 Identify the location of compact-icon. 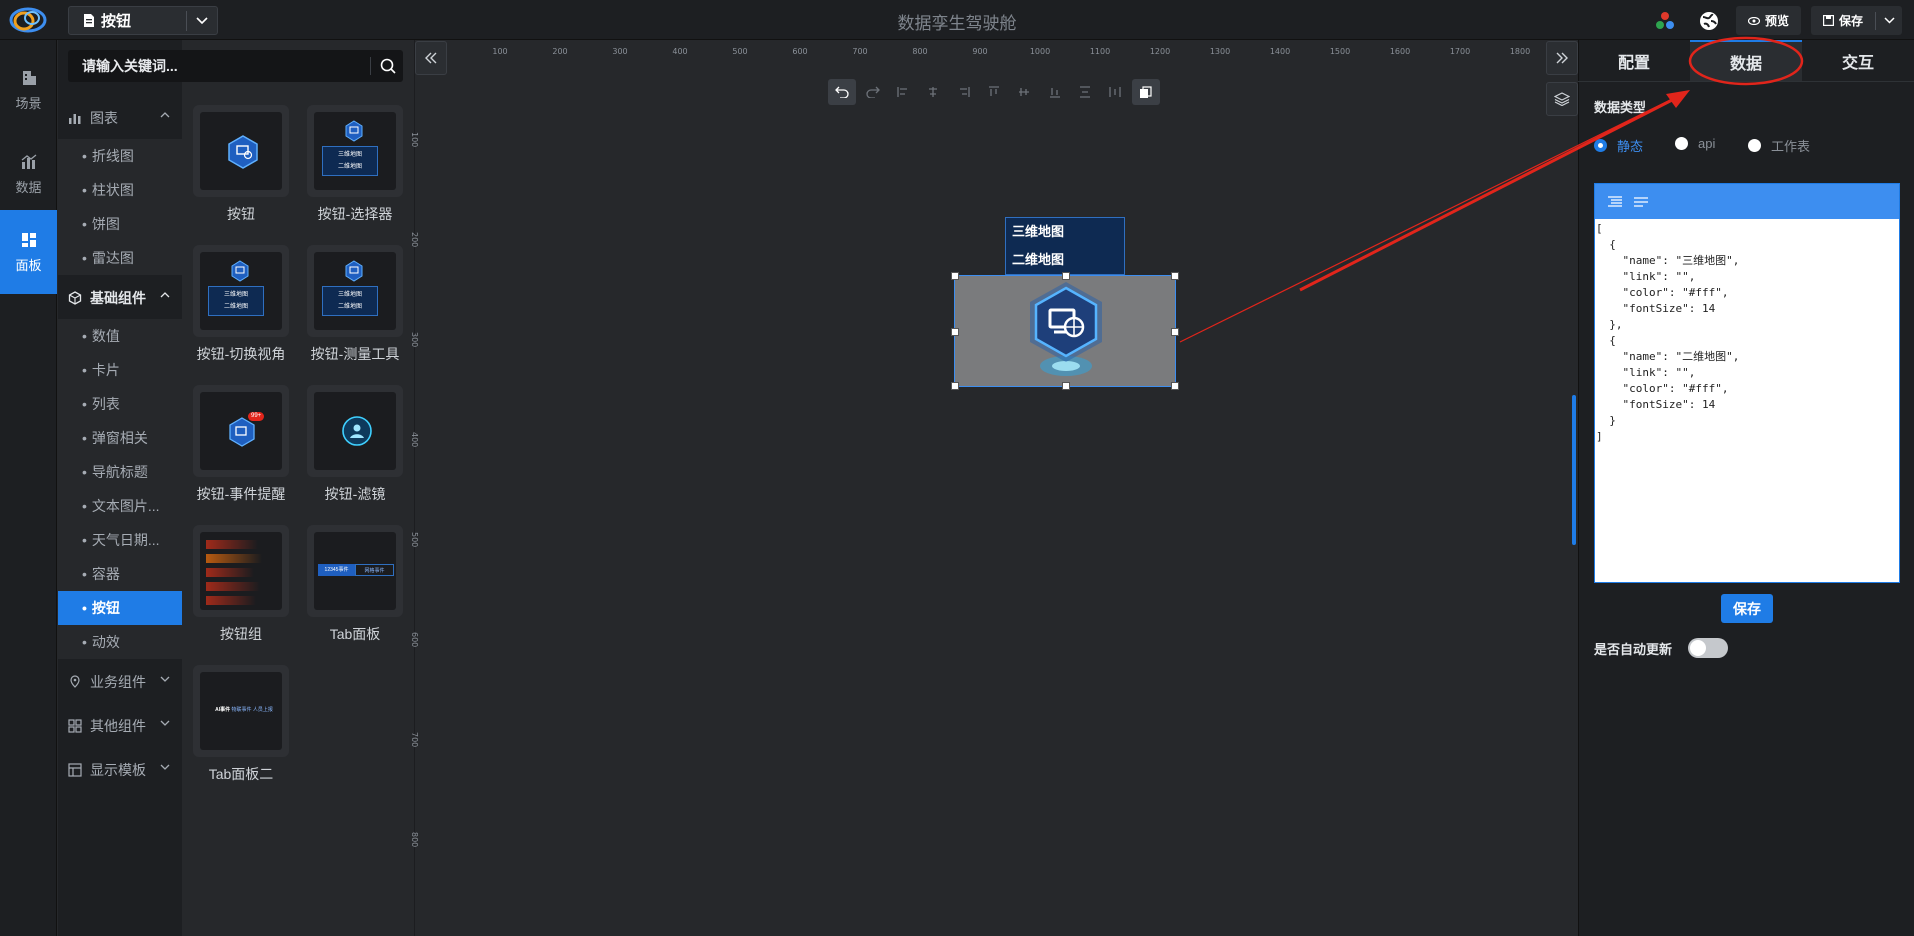
(1641, 202).